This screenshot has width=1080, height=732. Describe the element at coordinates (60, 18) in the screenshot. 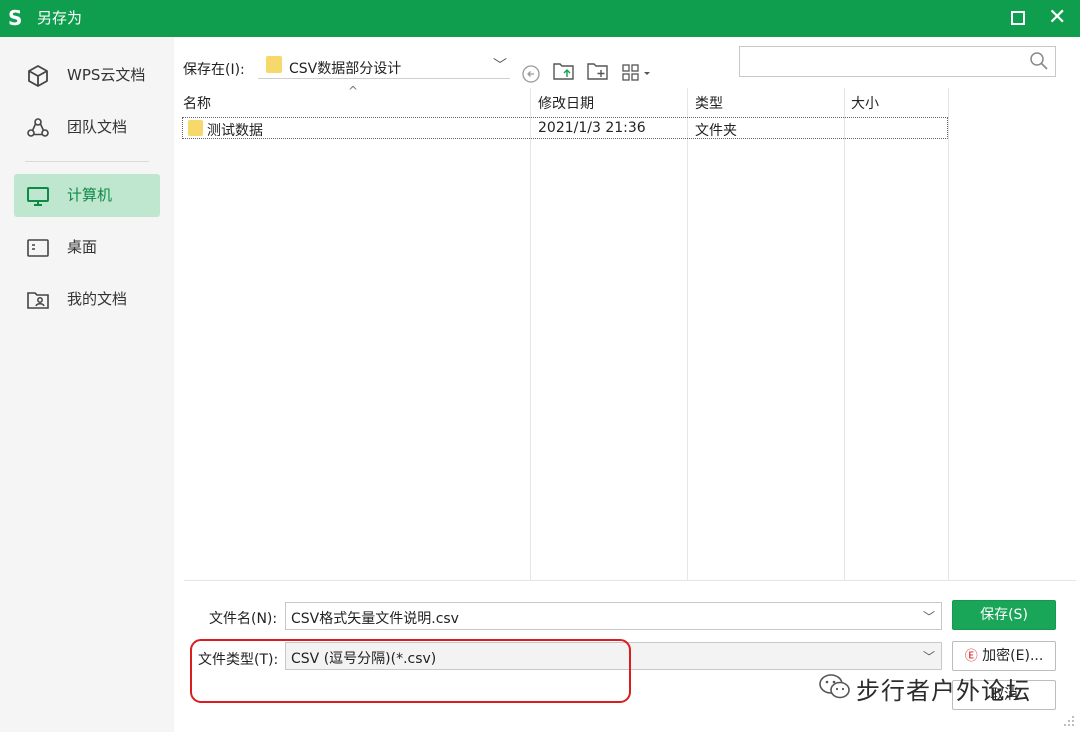

I see `window-title: 另存为` at that location.